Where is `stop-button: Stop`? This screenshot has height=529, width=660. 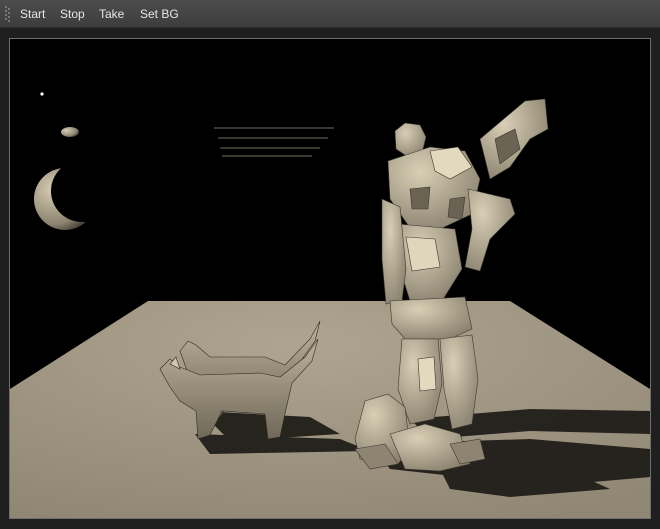
stop-button: Stop is located at coordinates (72, 14).